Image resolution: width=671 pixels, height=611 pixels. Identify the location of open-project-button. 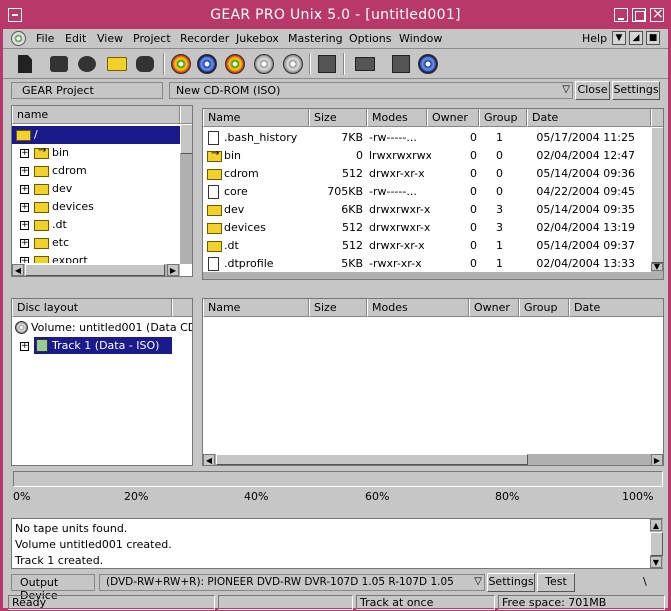
(59, 64).